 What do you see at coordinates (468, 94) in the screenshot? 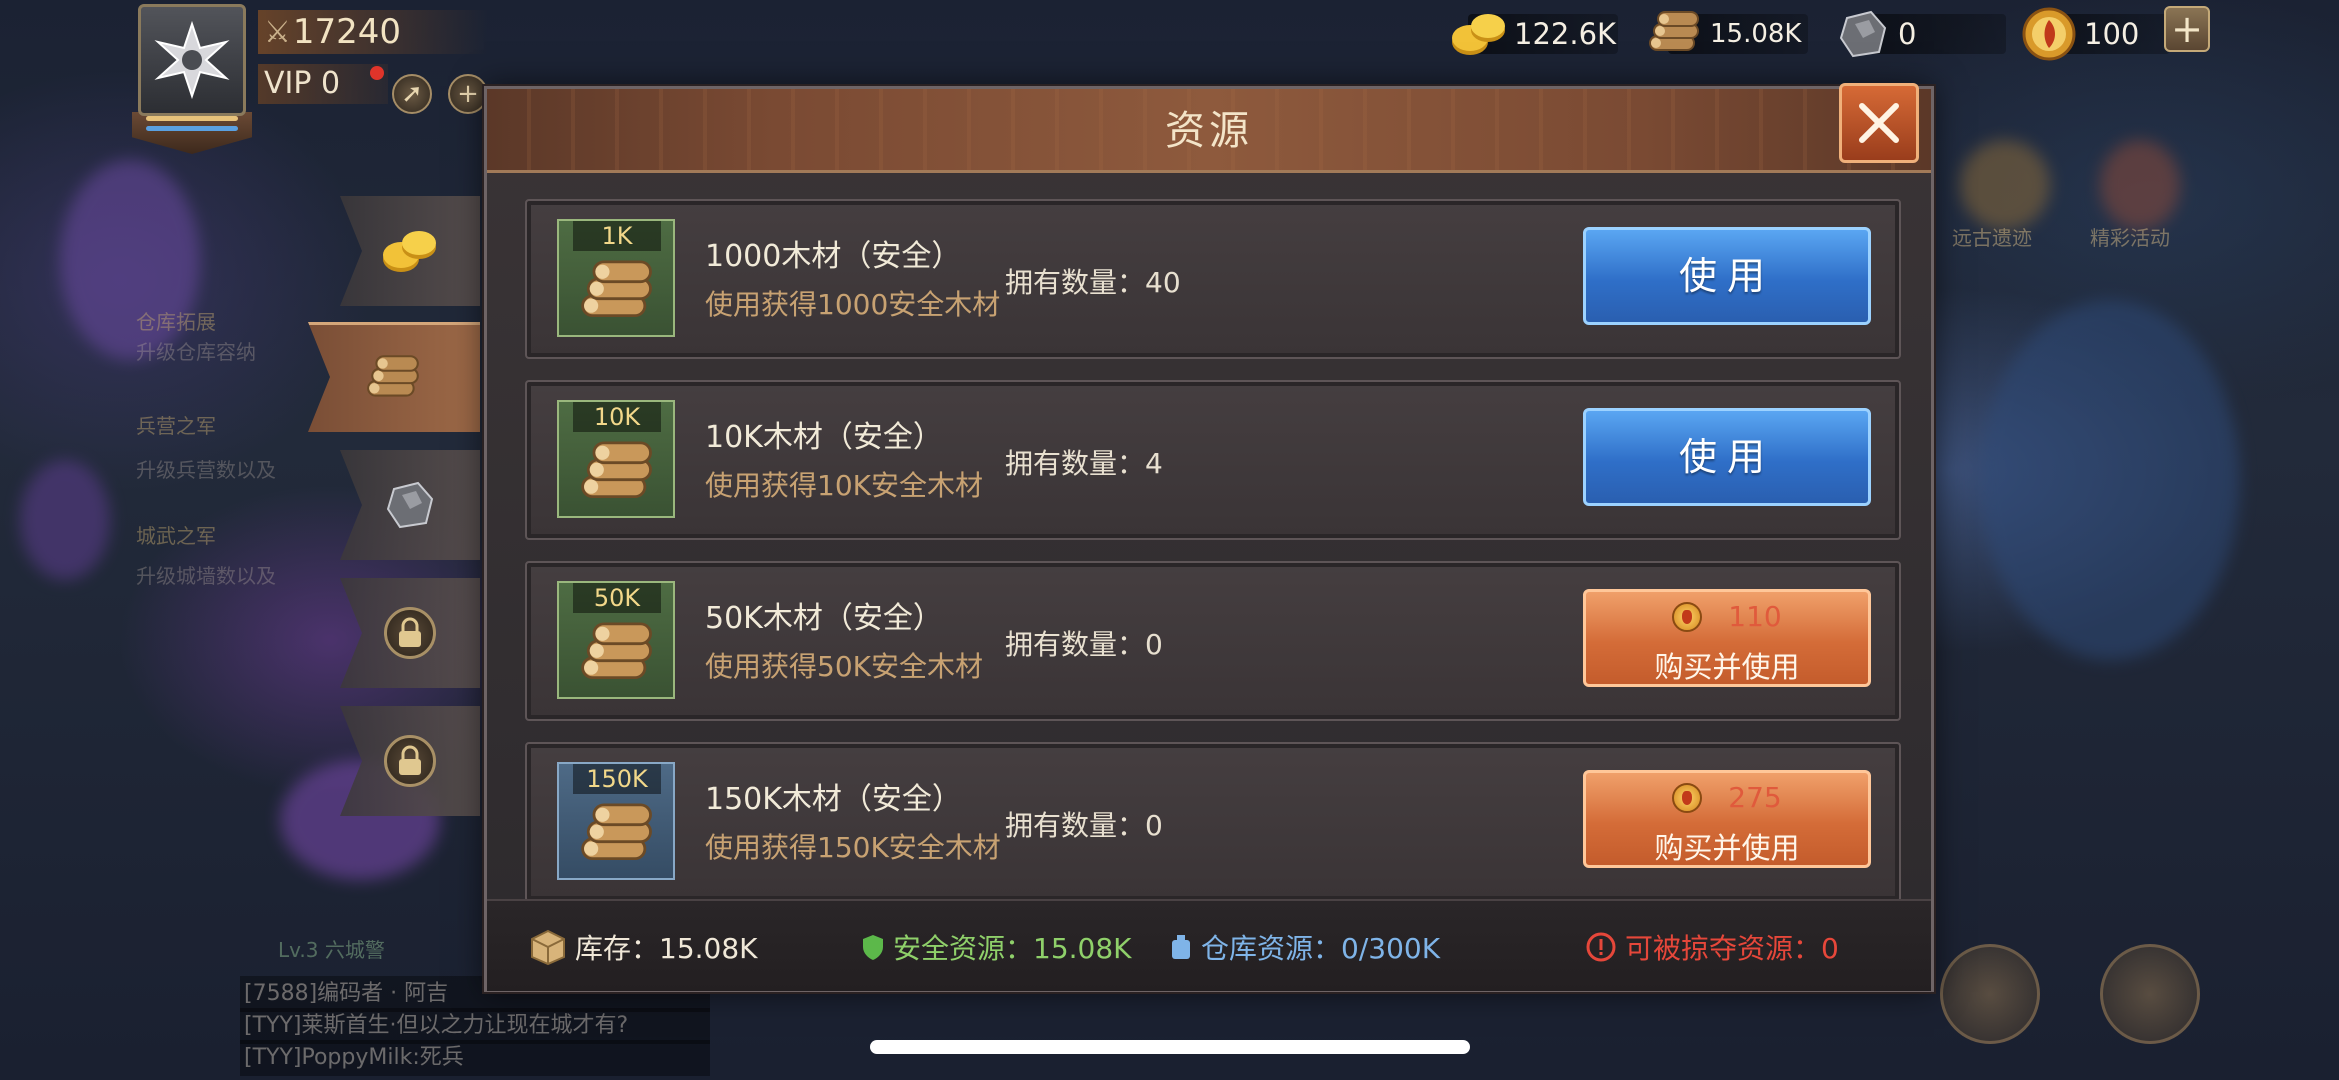
I see `plus-icon: +` at bounding box center [468, 94].